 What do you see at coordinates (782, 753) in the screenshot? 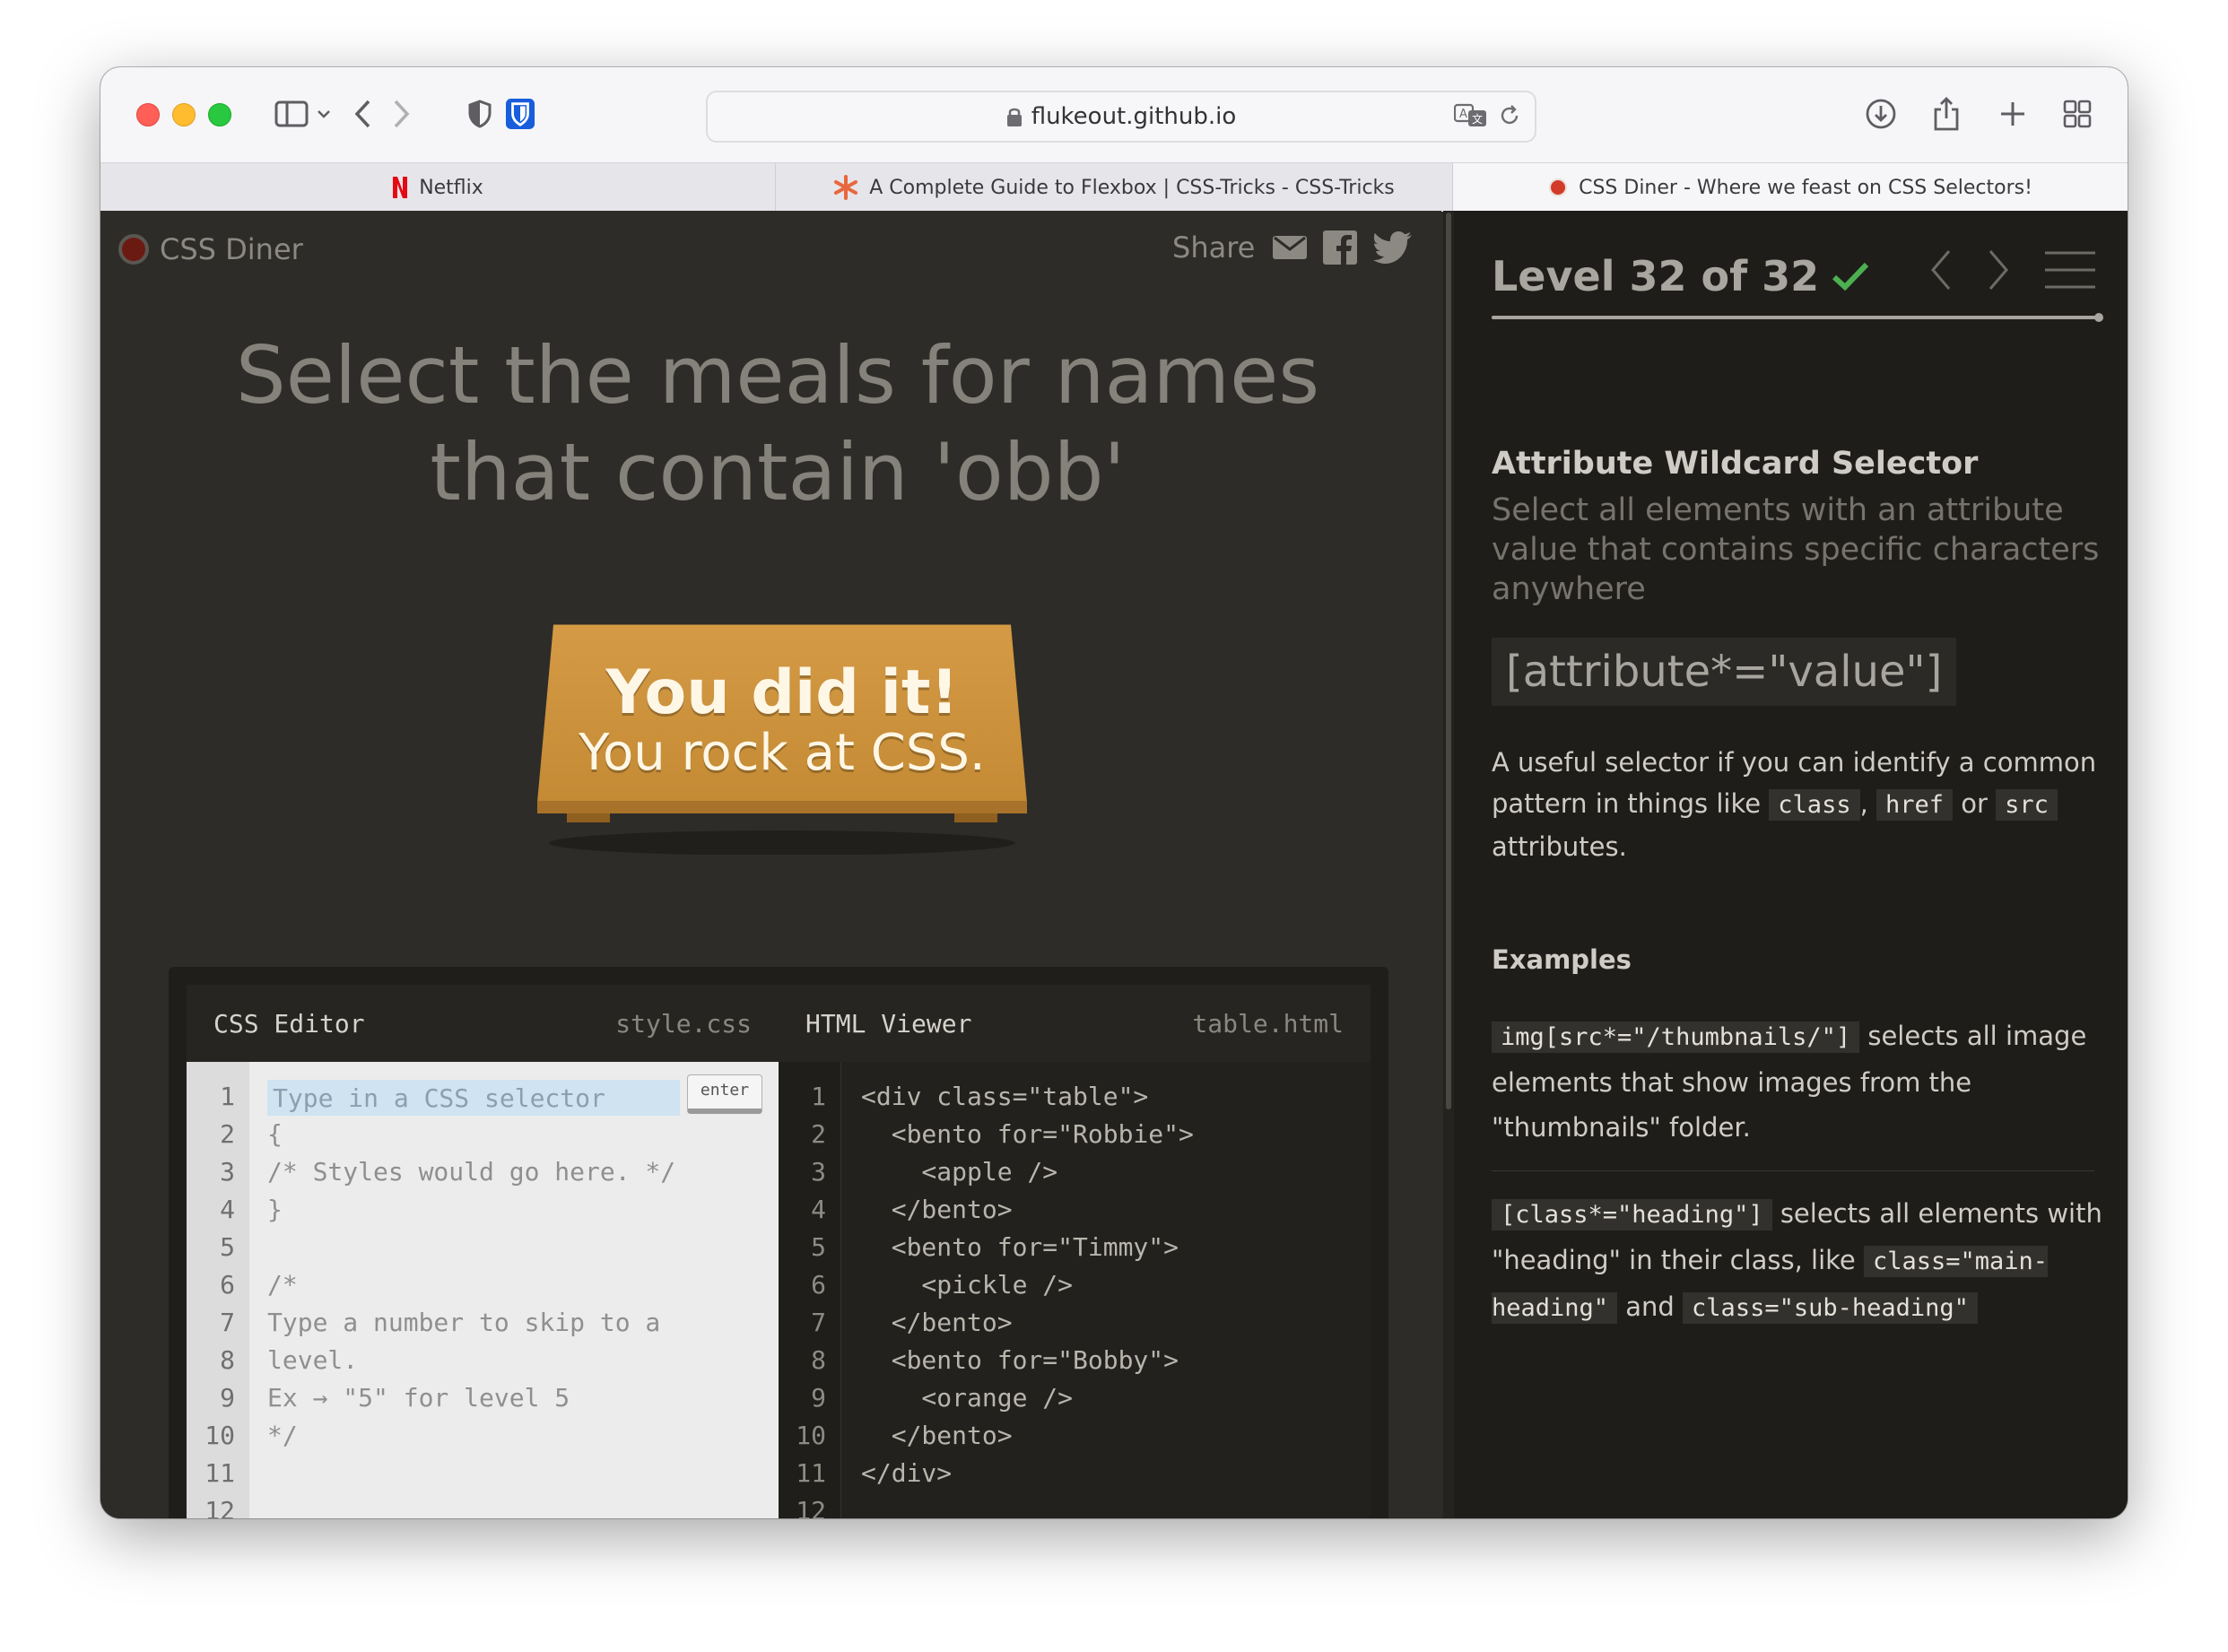
I see `win-message-subtitle: You rock at CSS.` at bounding box center [782, 753].